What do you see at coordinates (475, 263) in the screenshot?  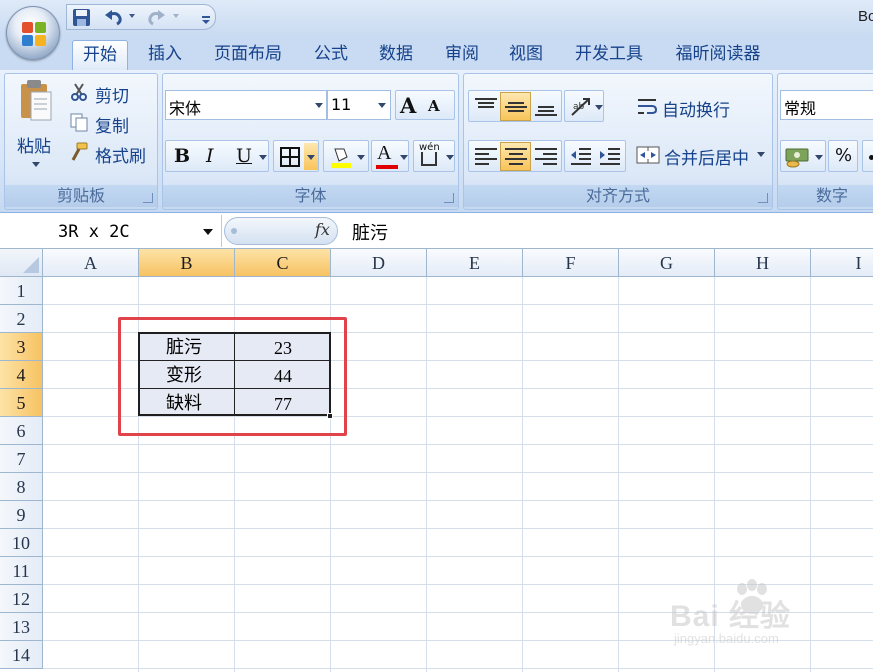 I see `column-header-e: E` at bounding box center [475, 263].